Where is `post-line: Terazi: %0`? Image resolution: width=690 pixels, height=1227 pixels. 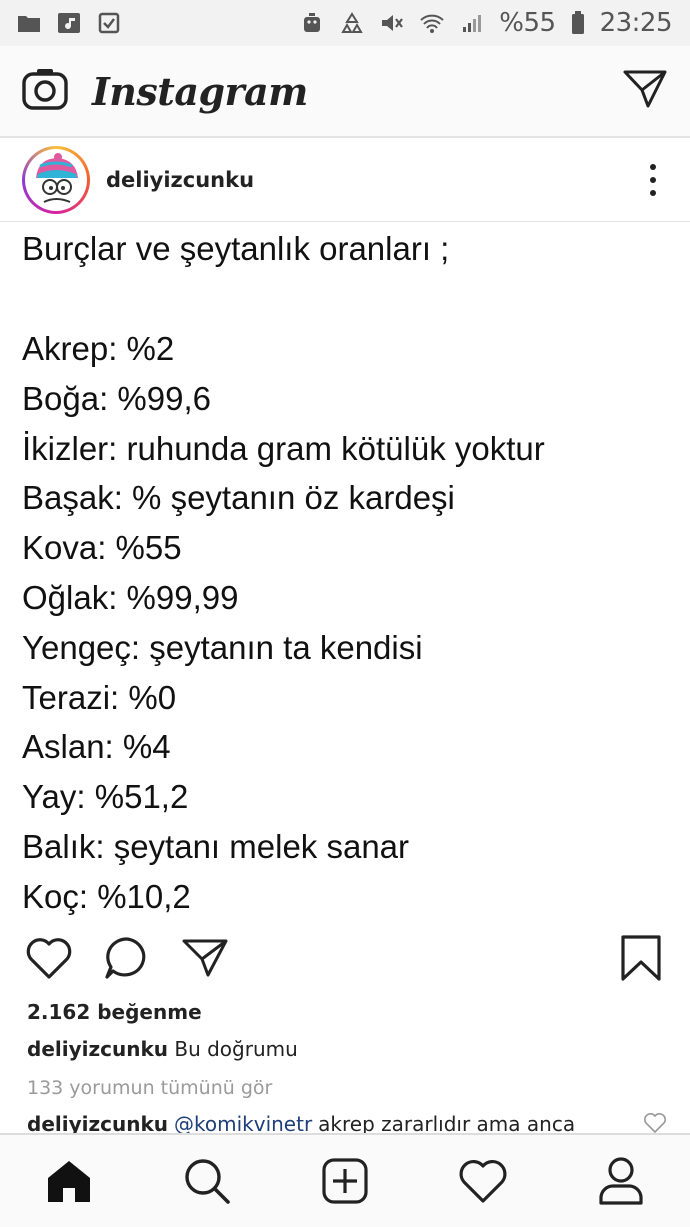
post-line: Terazi: %0 is located at coordinates (99, 697).